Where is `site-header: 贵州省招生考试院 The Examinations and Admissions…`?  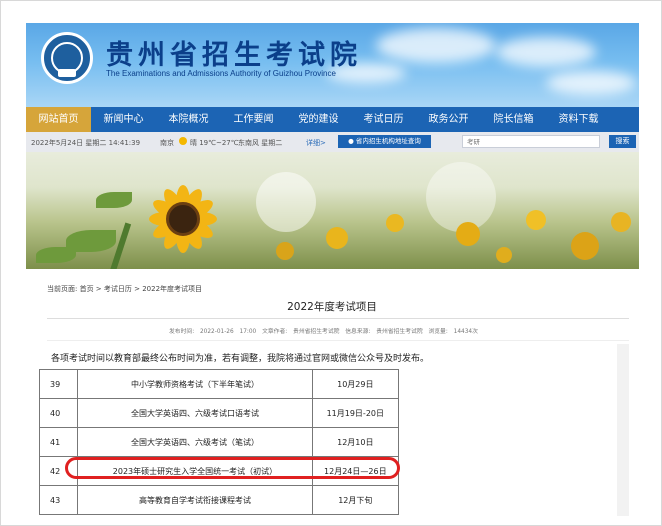
site-header: 贵州省招生考试院 The Examinations and Admissions… is located at coordinates (332, 65).